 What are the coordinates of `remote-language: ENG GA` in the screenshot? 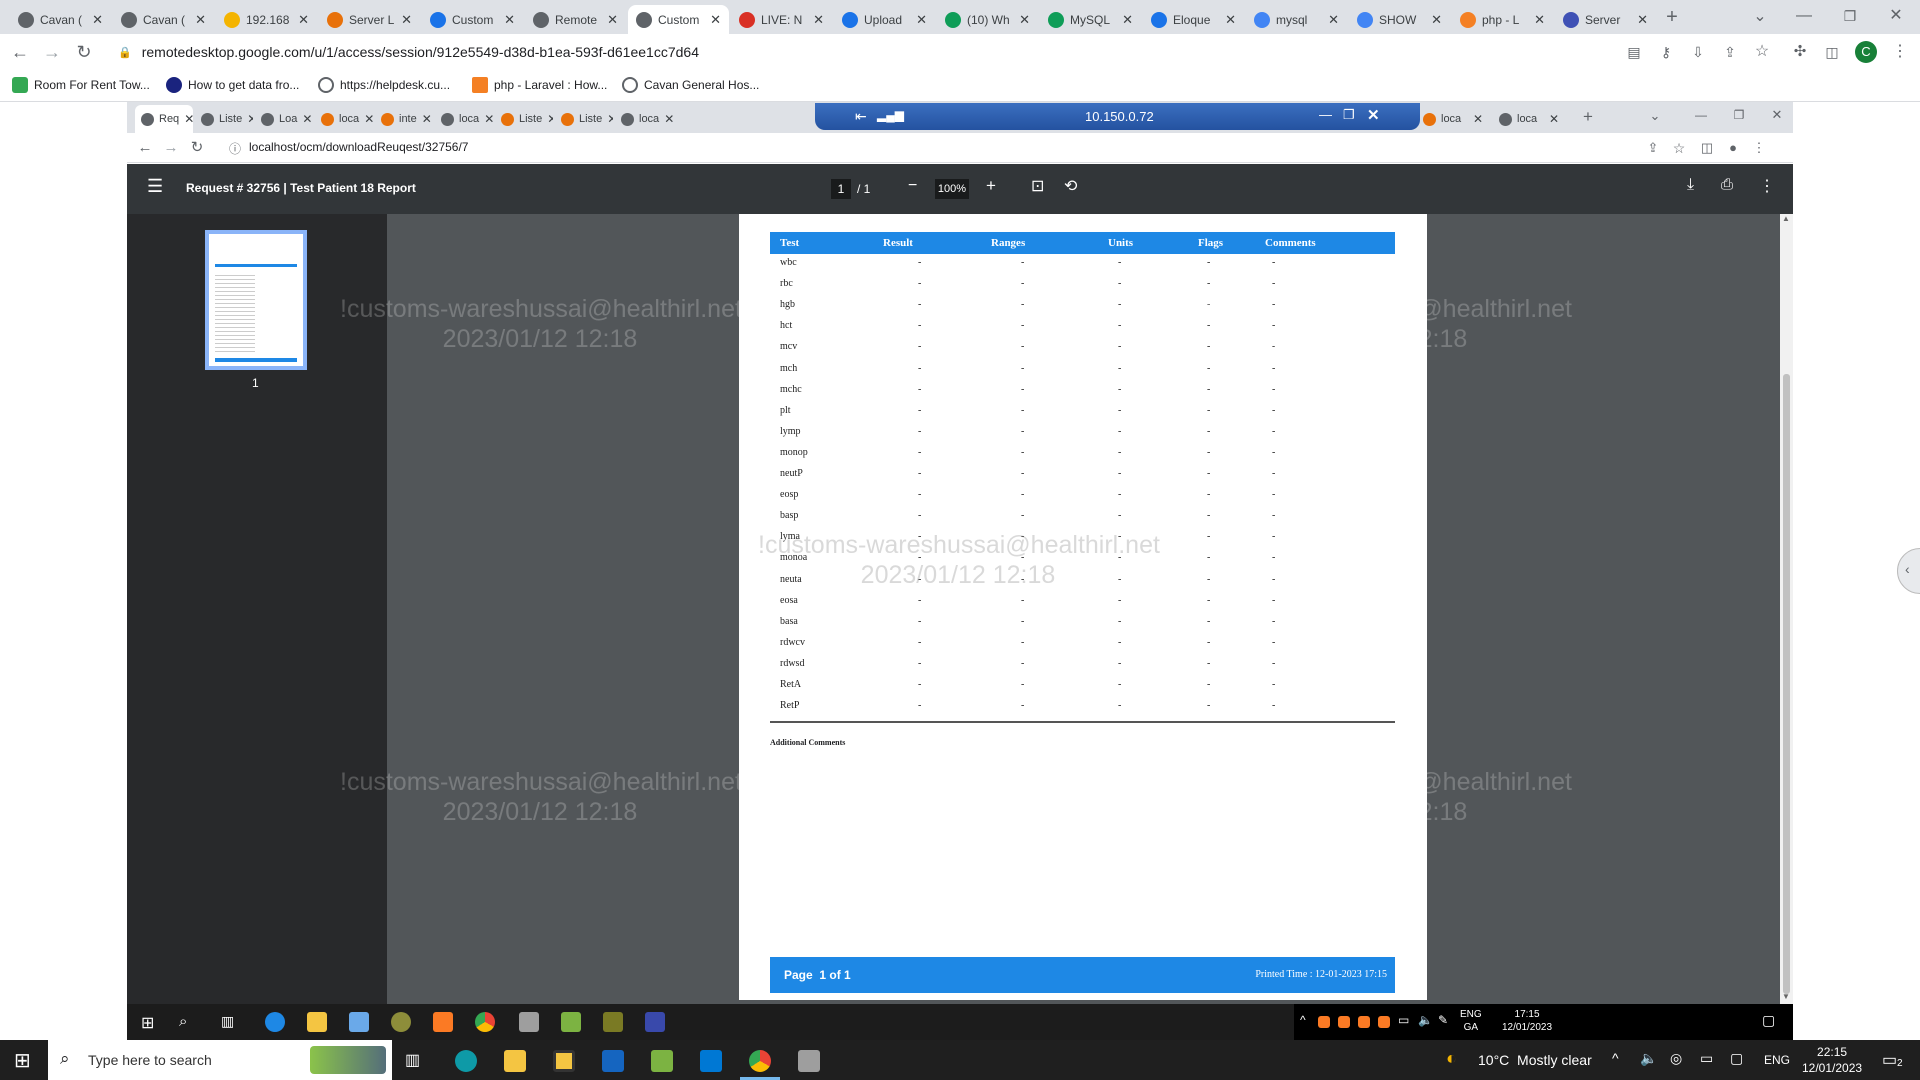 It's located at (1471, 1021).